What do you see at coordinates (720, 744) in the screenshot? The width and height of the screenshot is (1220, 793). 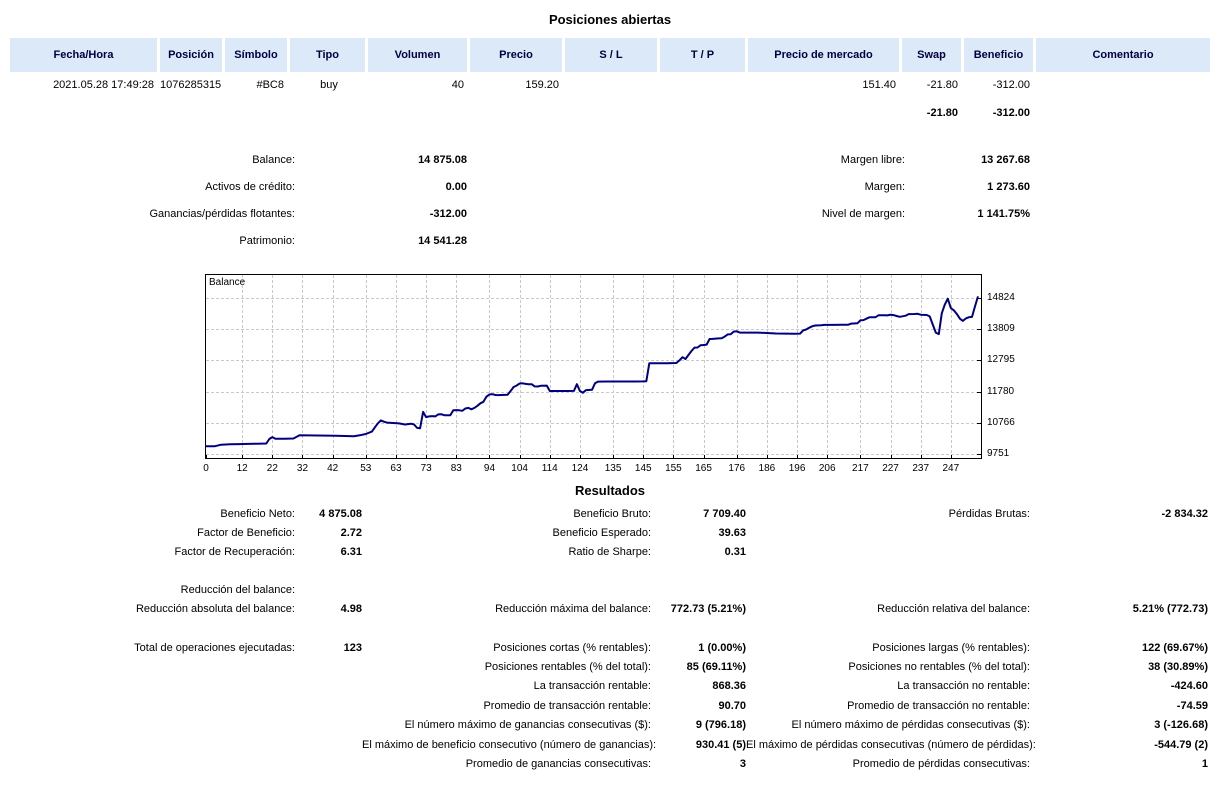 I see `result-value: 930.41 (5)` at bounding box center [720, 744].